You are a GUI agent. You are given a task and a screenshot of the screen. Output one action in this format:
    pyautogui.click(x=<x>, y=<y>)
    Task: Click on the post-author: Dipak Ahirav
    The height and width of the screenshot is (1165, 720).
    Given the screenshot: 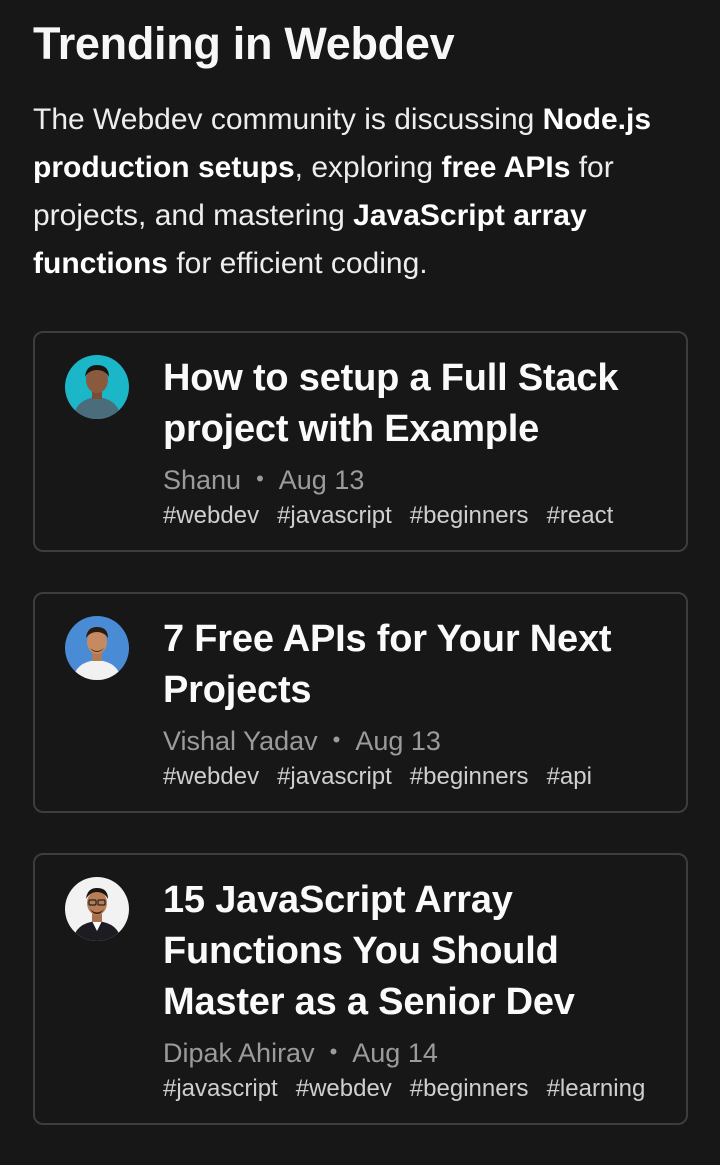 What is the action you would take?
    pyautogui.click(x=239, y=1053)
    